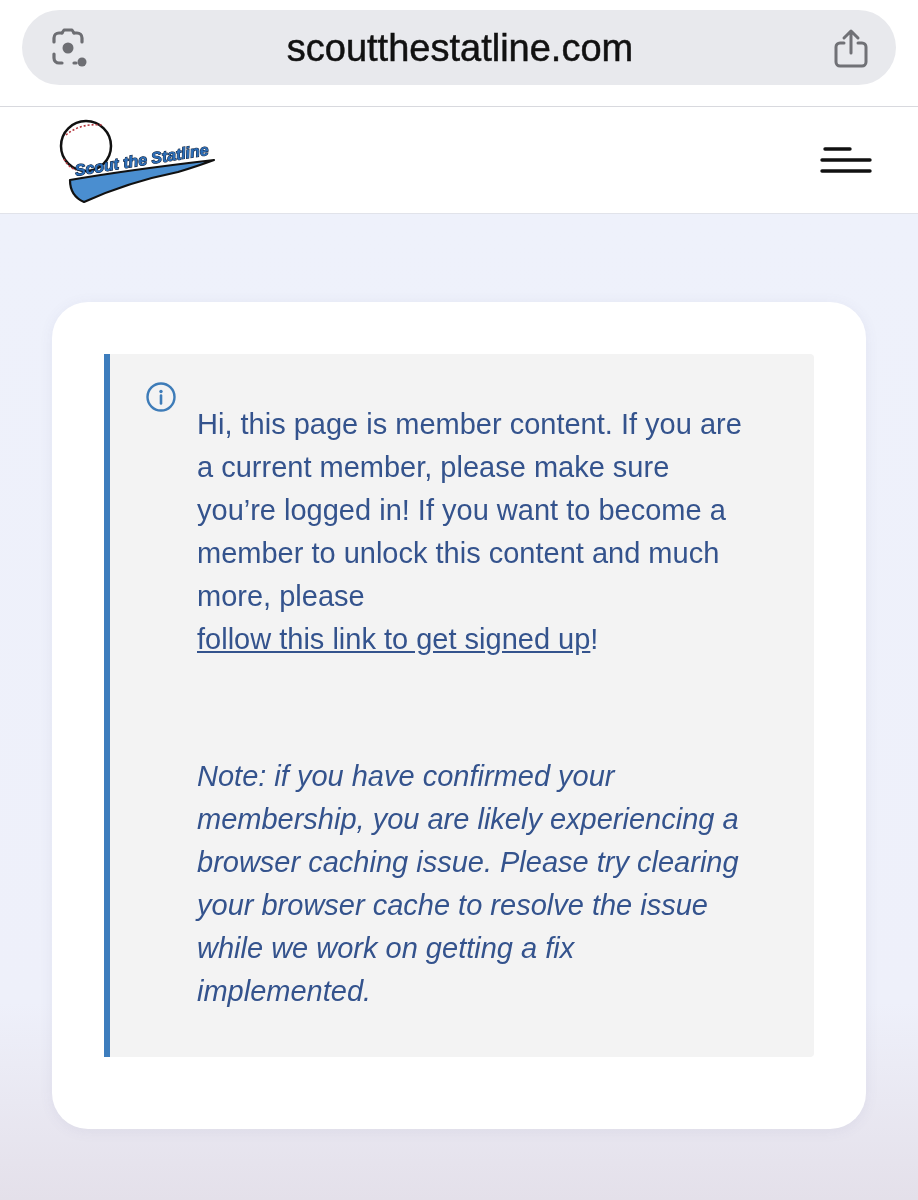 Image resolution: width=918 pixels, height=1200 pixels. Describe the element at coordinates (846, 160) in the screenshot. I see `menu-icon` at that location.